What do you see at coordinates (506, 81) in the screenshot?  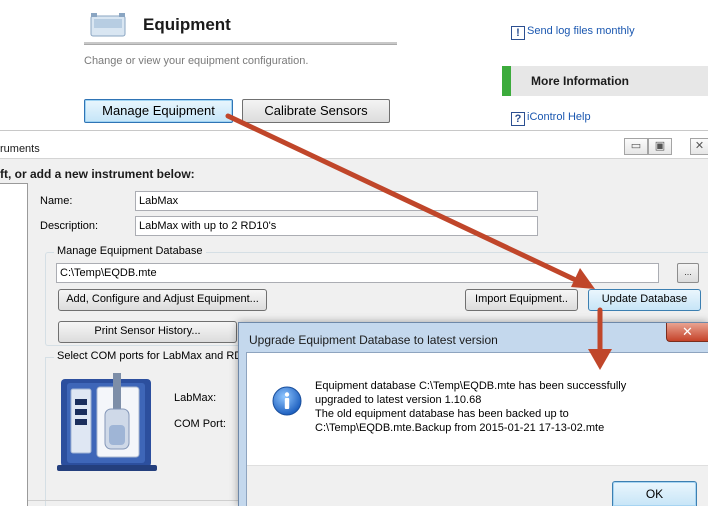 I see `more-information-accent` at bounding box center [506, 81].